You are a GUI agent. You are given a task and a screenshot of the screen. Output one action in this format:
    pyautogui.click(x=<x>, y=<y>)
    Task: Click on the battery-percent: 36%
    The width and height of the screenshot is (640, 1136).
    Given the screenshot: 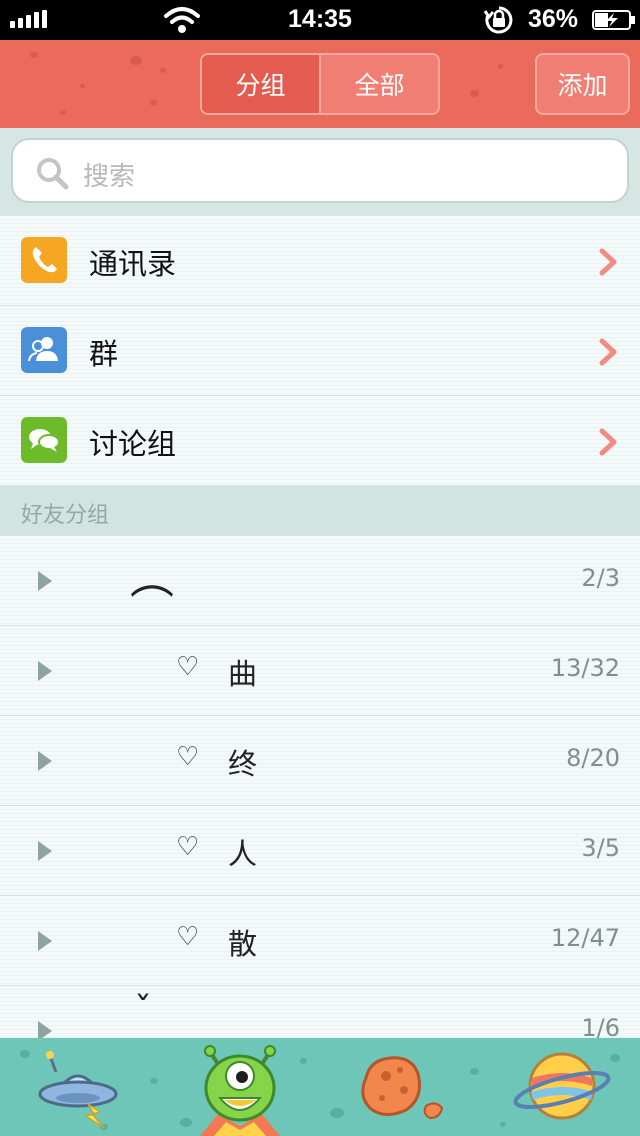 What is the action you would take?
    pyautogui.click(x=553, y=19)
    